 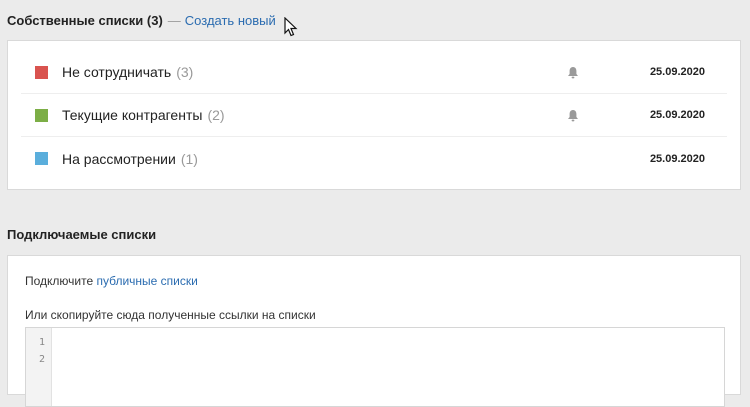 I want to click on mouse-pointer-icon, so click(x=291, y=27).